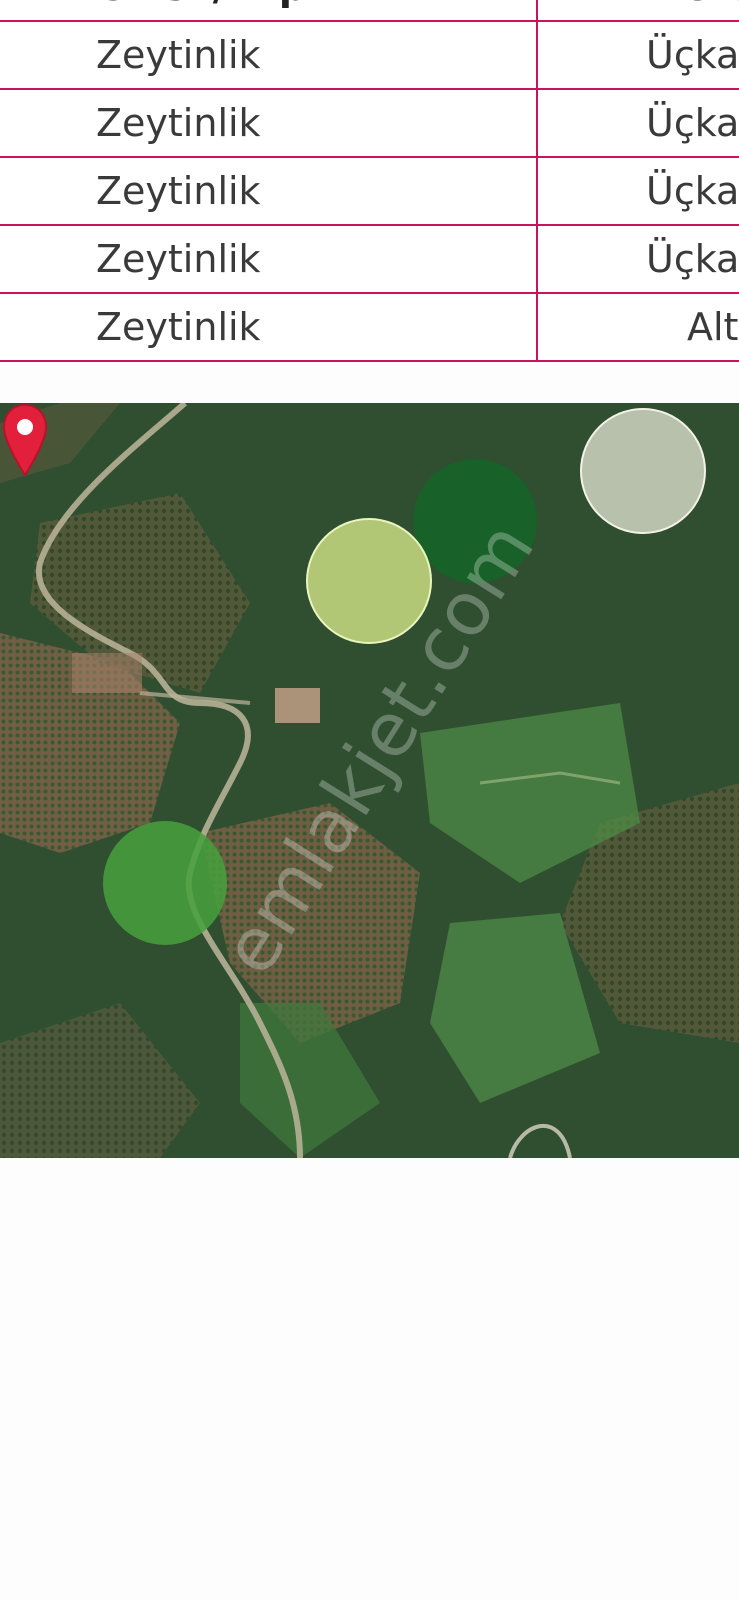 The image size is (739, 1600). Describe the element at coordinates (537, 180) in the screenshot. I see `column-divider` at that location.